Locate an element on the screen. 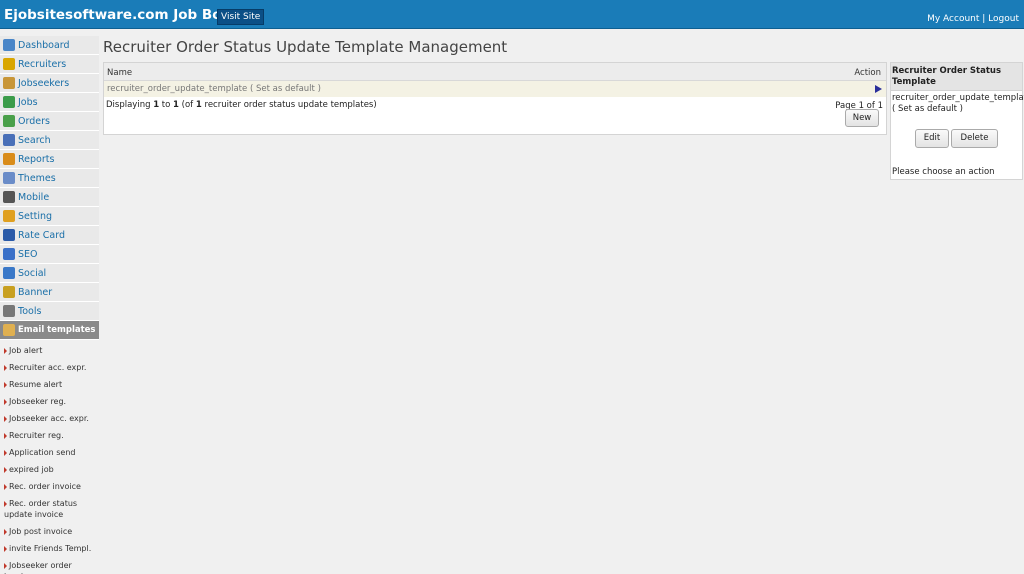 This screenshot has height=574, width=1024. edit-button: Edit is located at coordinates (932, 138).